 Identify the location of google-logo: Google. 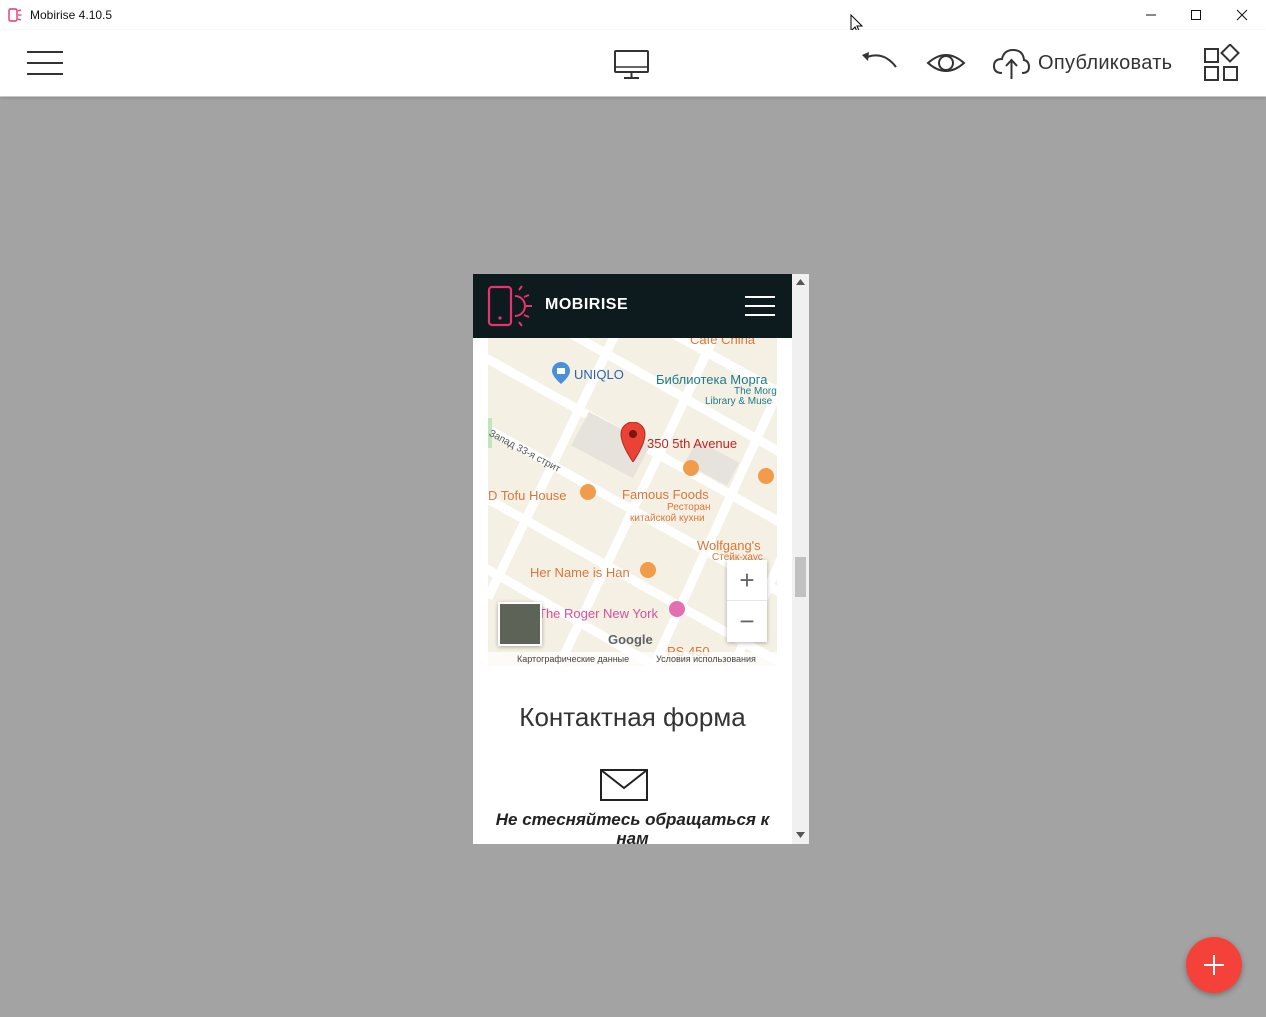
(630, 639).